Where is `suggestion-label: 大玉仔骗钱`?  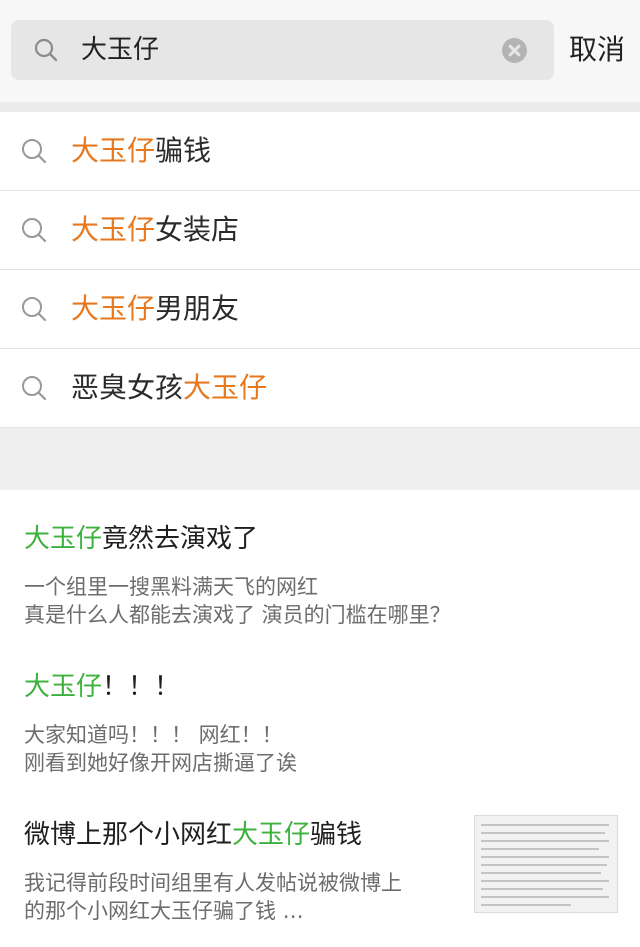 suggestion-label: 大玉仔骗钱 is located at coordinates (141, 150).